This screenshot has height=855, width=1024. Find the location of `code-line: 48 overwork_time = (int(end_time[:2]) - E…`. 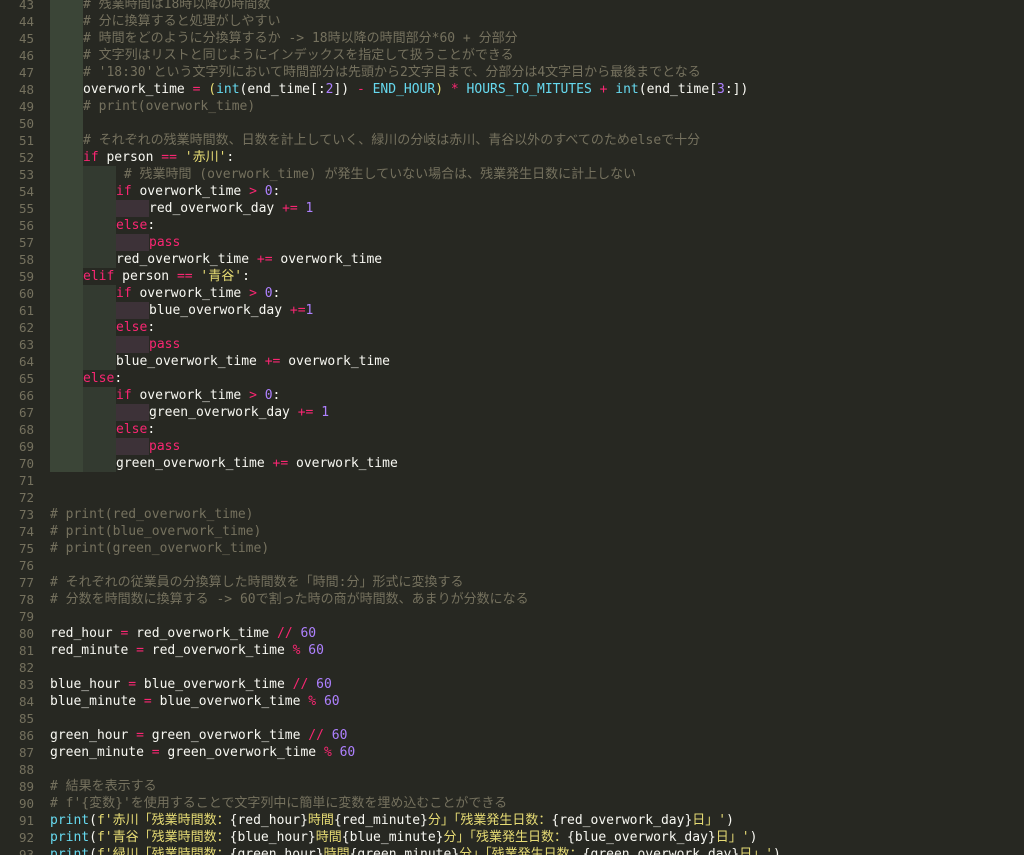

code-line: 48 overwork_time = (int(end_time[:2]) - E… is located at coordinates (512, 89).